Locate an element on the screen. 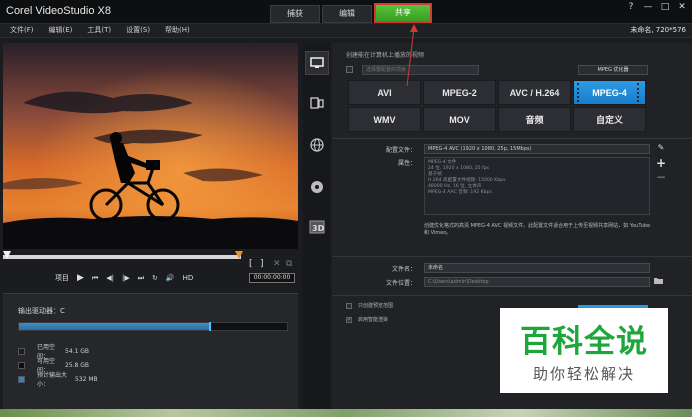 This screenshot has height=417, width=692. watermark: 百科全说 助你轻松解决 is located at coordinates (584, 350).